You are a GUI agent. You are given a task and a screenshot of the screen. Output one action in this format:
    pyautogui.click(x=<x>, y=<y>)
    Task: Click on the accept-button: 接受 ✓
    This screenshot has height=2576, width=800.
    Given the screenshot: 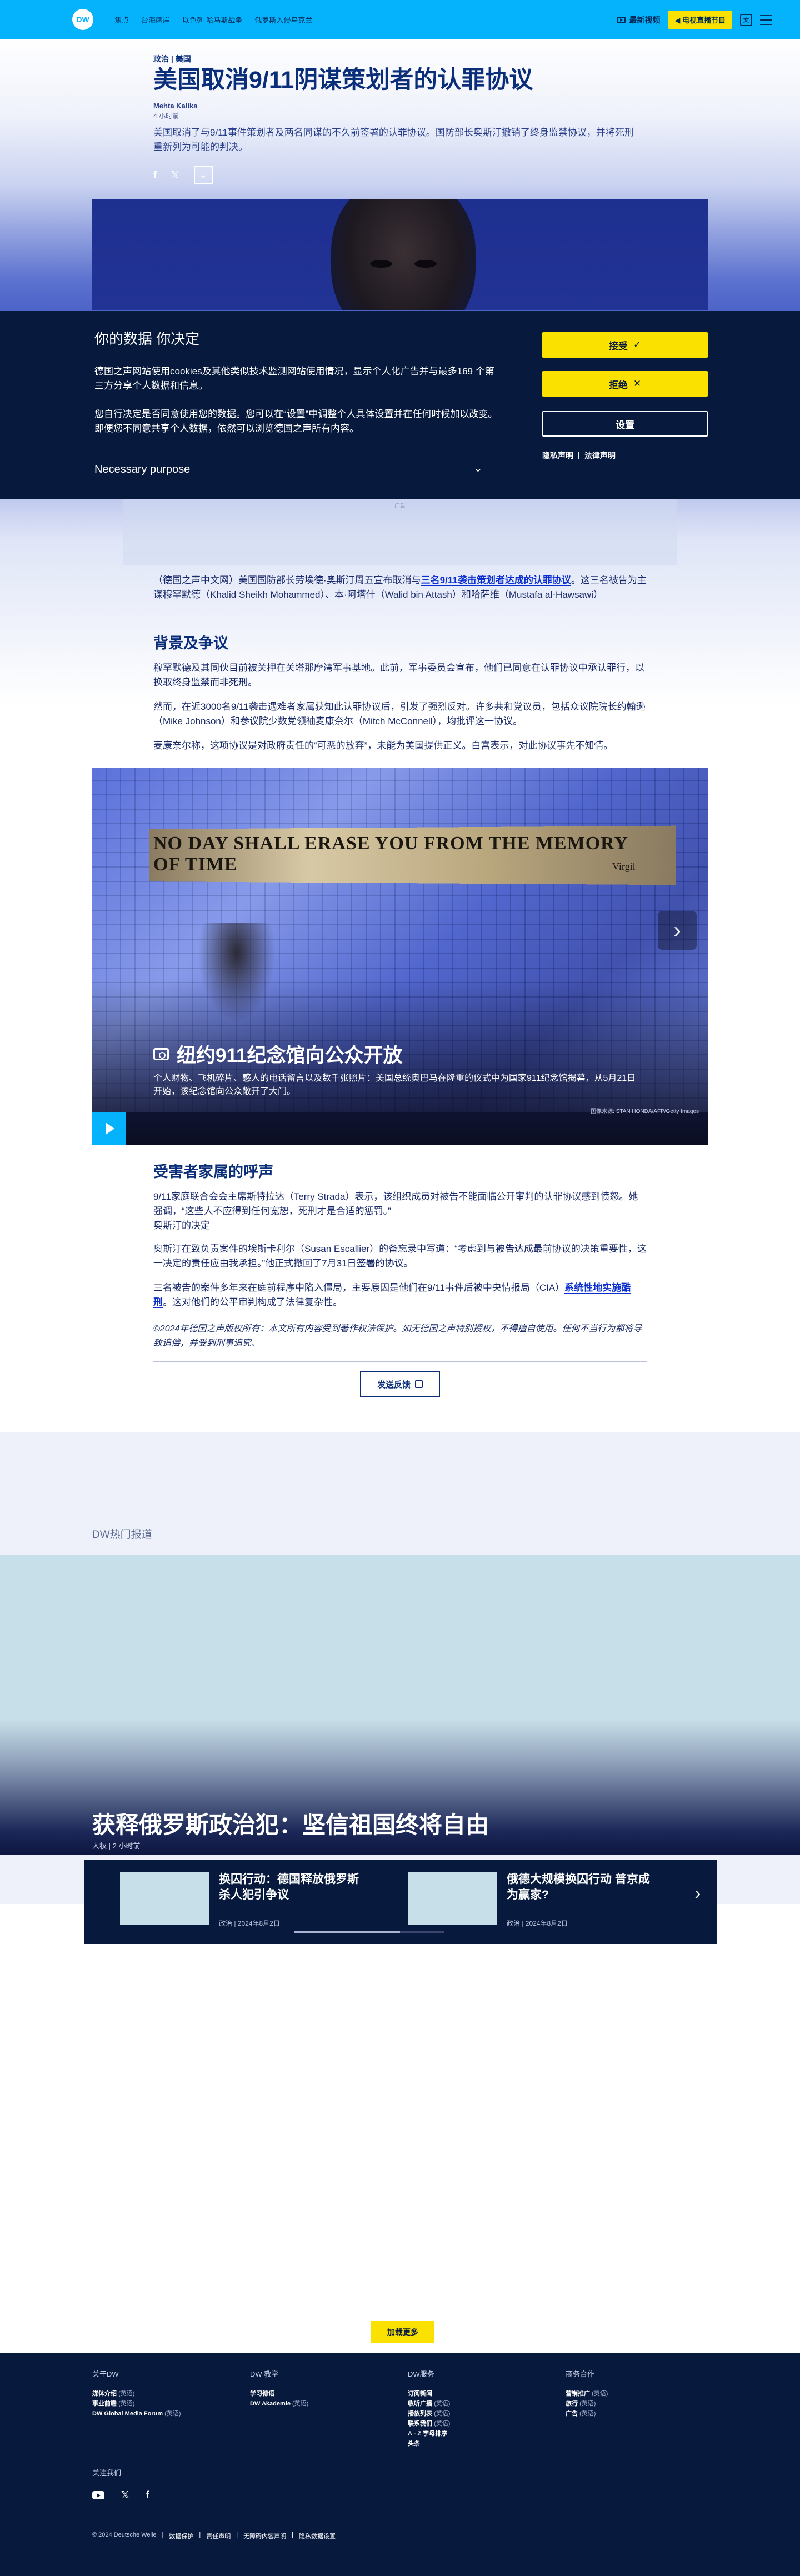 What is the action you would take?
    pyautogui.click(x=625, y=345)
    